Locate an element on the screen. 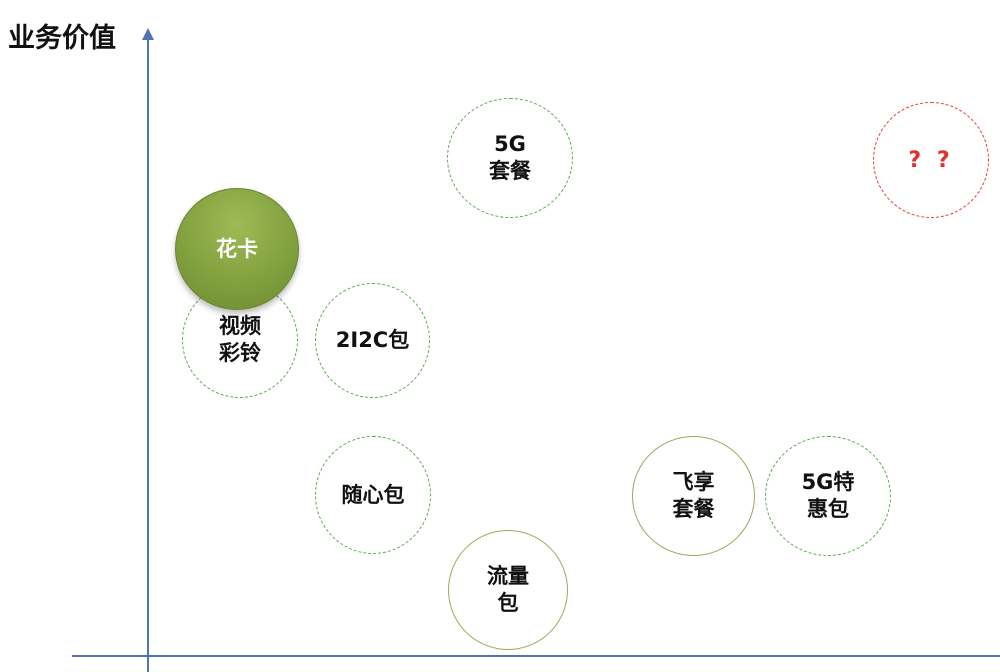 Image resolution: width=1000 pixels, height=672 pixels. node-unknown: ? ? is located at coordinates (931, 160).